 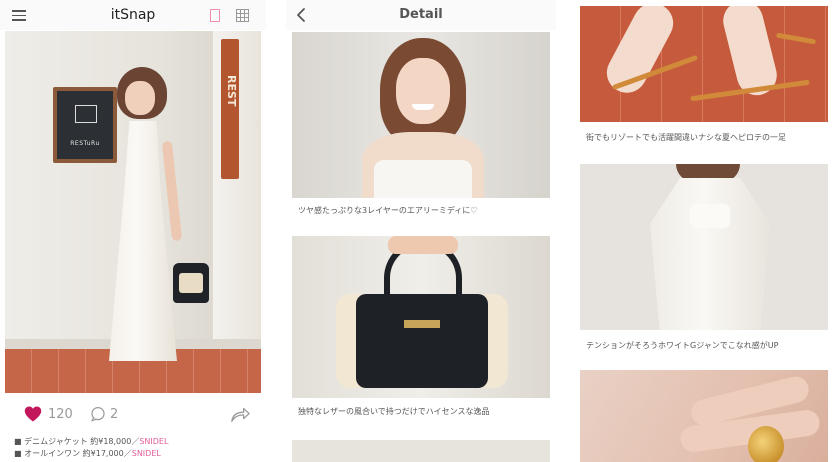 I want to click on app-title: itSnap, so click(x=133, y=15).